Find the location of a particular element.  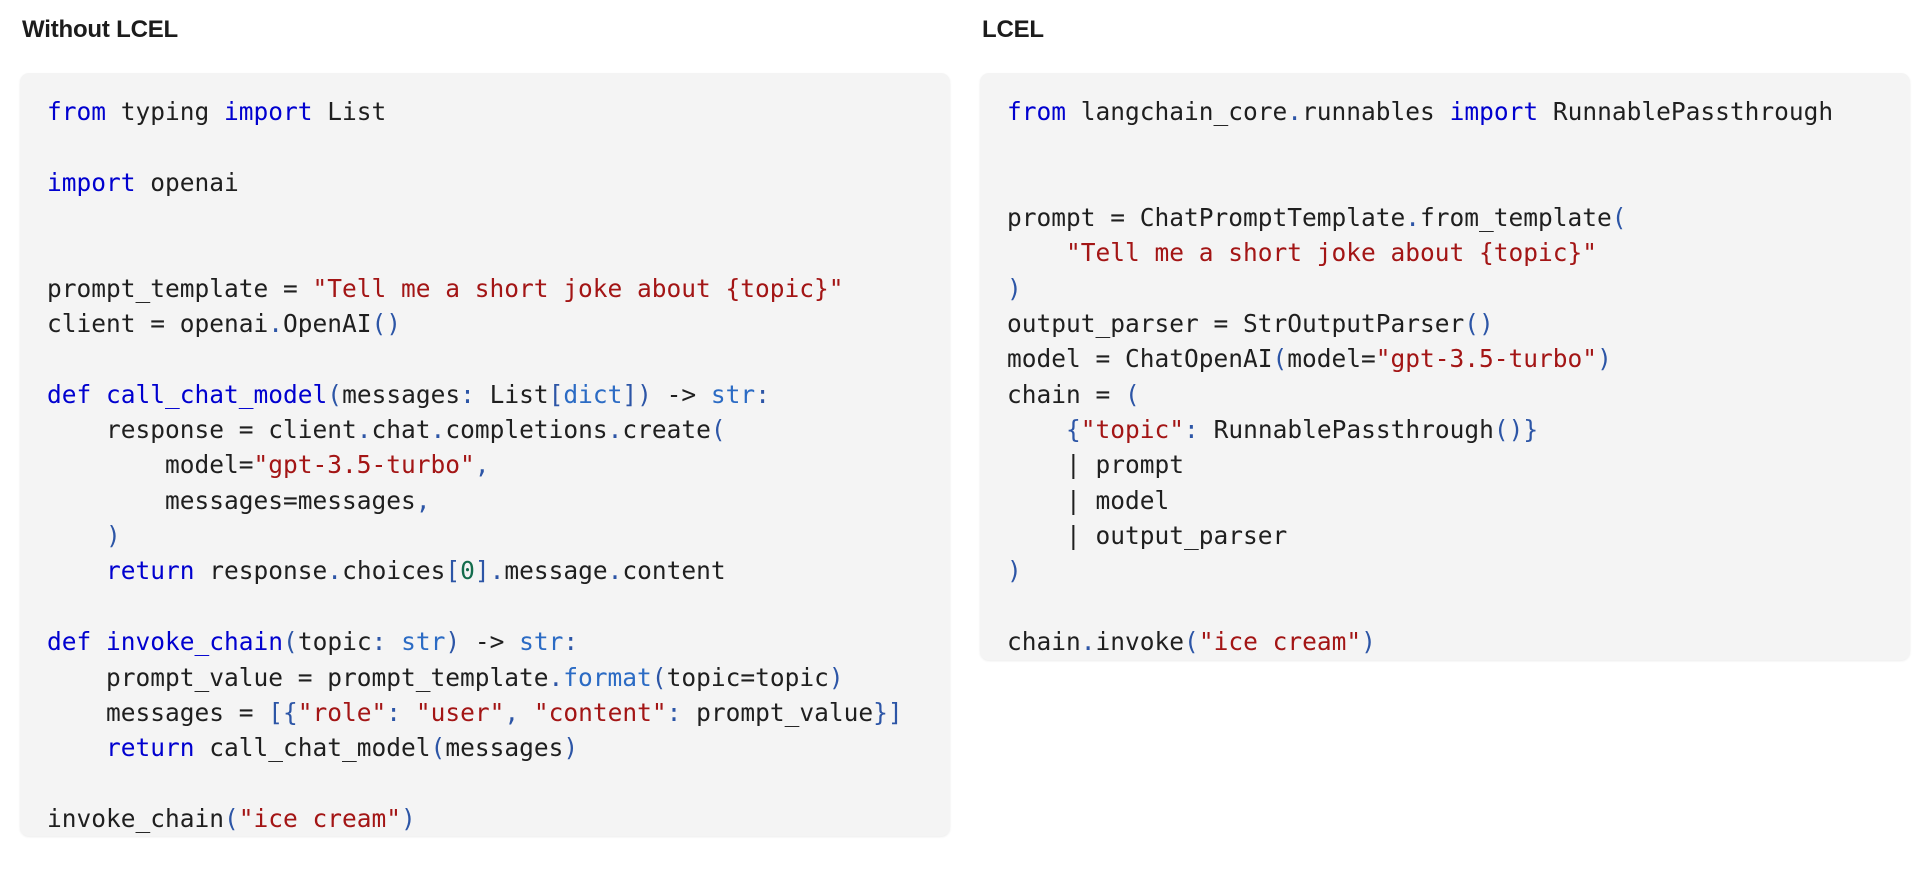

code-token-code-text: output_parser = StrOutputParser is located at coordinates (1236, 324).